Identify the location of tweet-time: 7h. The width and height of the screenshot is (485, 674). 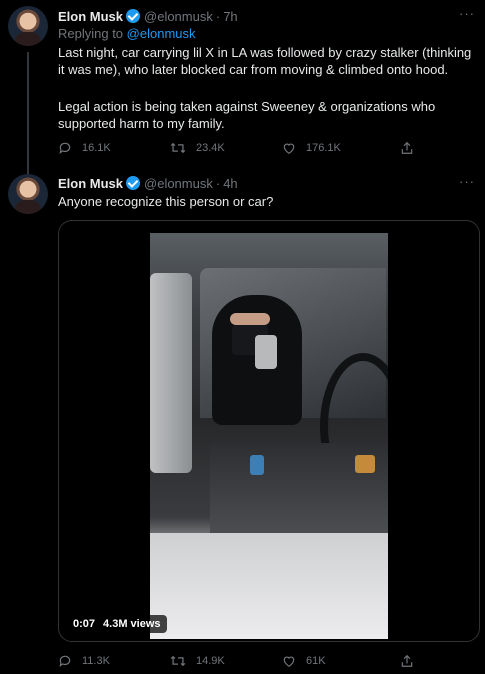
(230, 16).